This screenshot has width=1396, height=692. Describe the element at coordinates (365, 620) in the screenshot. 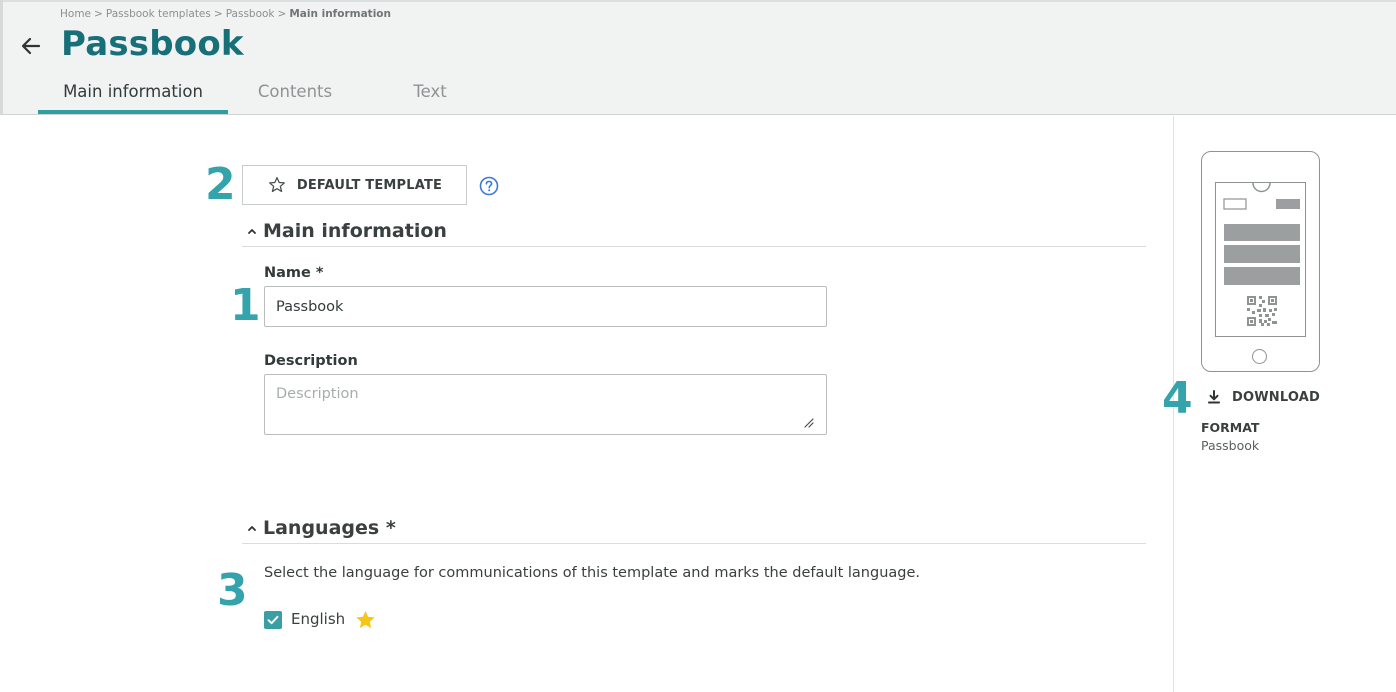

I see `default-language-star-icon` at that location.